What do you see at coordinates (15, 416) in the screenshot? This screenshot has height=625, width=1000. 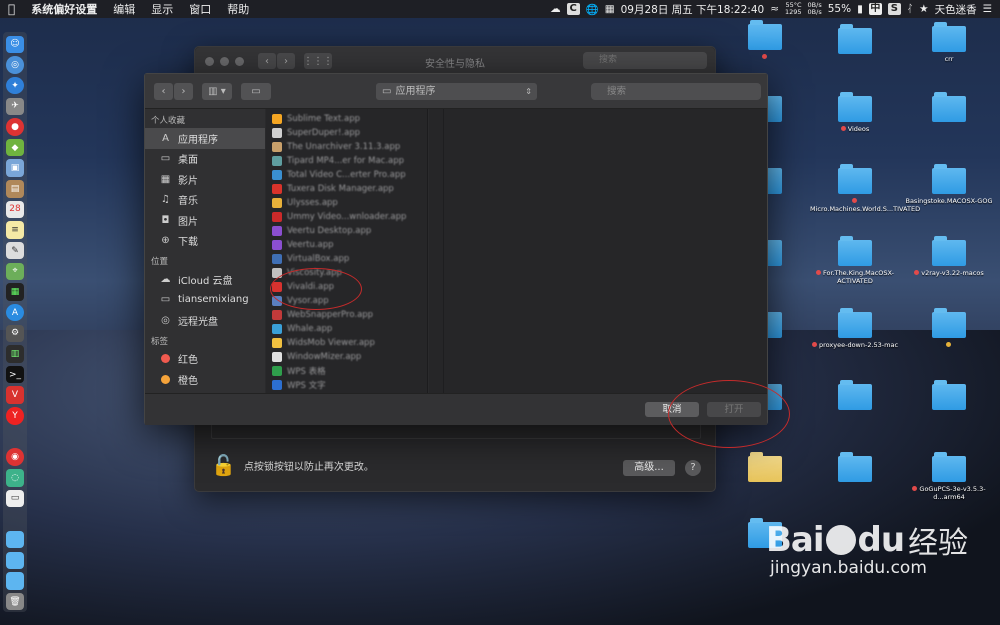 I see `yandex-icon: Y` at bounding box center [15, 416].